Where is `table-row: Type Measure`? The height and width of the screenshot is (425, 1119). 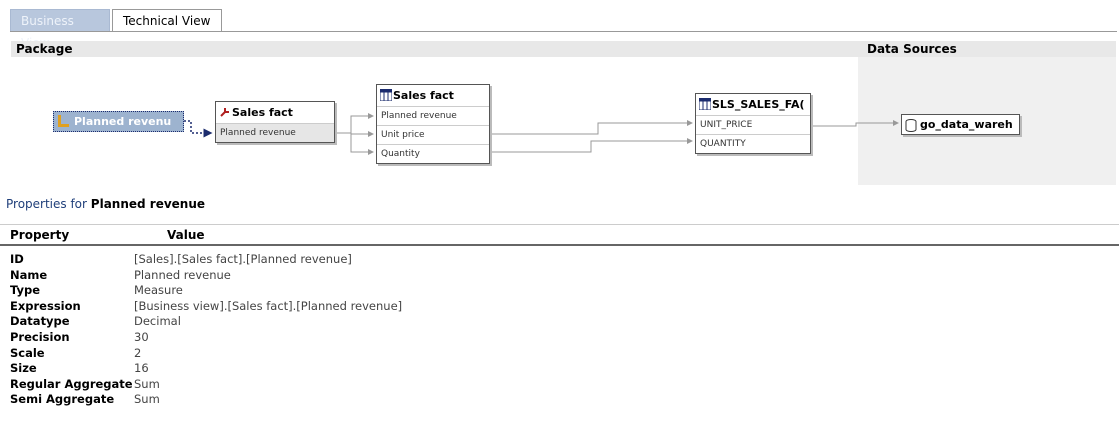 table-row: Type Measure is located at coordinates (559, 291).